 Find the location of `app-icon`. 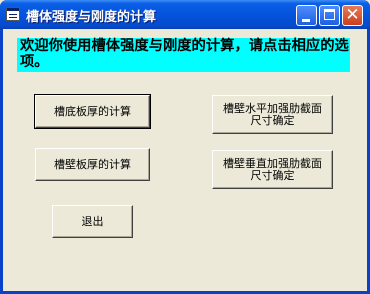

app-icon is located at coordinates (13, 14).